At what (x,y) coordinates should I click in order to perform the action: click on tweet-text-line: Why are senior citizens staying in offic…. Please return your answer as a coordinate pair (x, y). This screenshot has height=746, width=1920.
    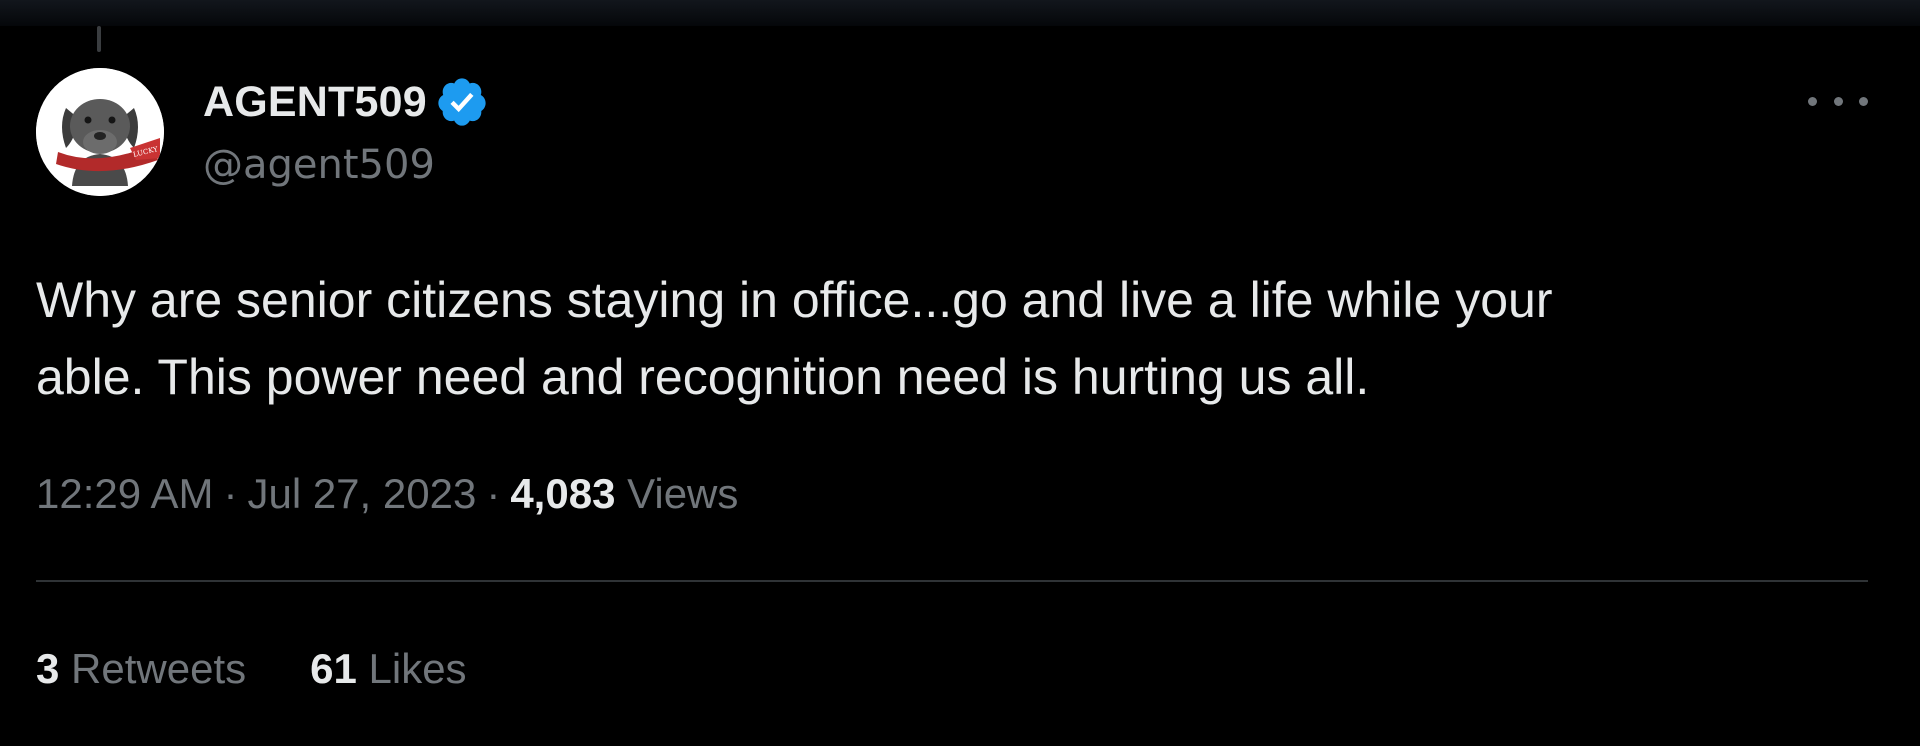
    Looking at the image, I should click on (794, 300).